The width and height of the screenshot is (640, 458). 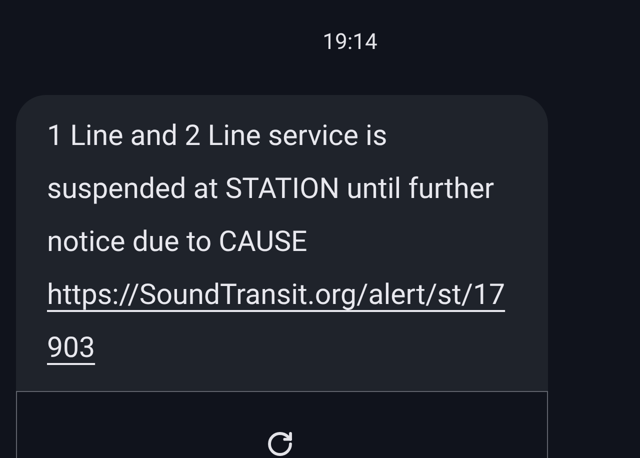 I want to click on refresh-icon, so click(x=280, y=444).